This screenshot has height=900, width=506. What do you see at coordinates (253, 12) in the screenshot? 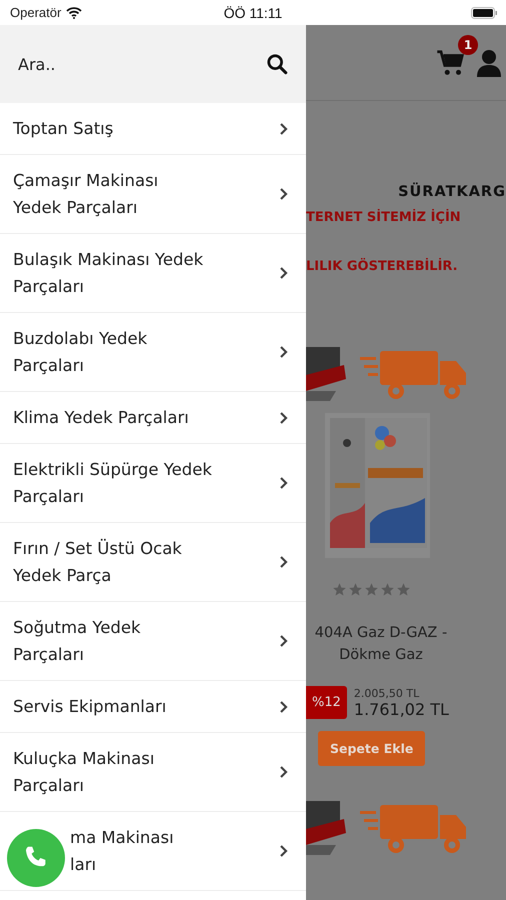
I see `status-time: ÖÖ 11:11` at bounding box center [253, 12].